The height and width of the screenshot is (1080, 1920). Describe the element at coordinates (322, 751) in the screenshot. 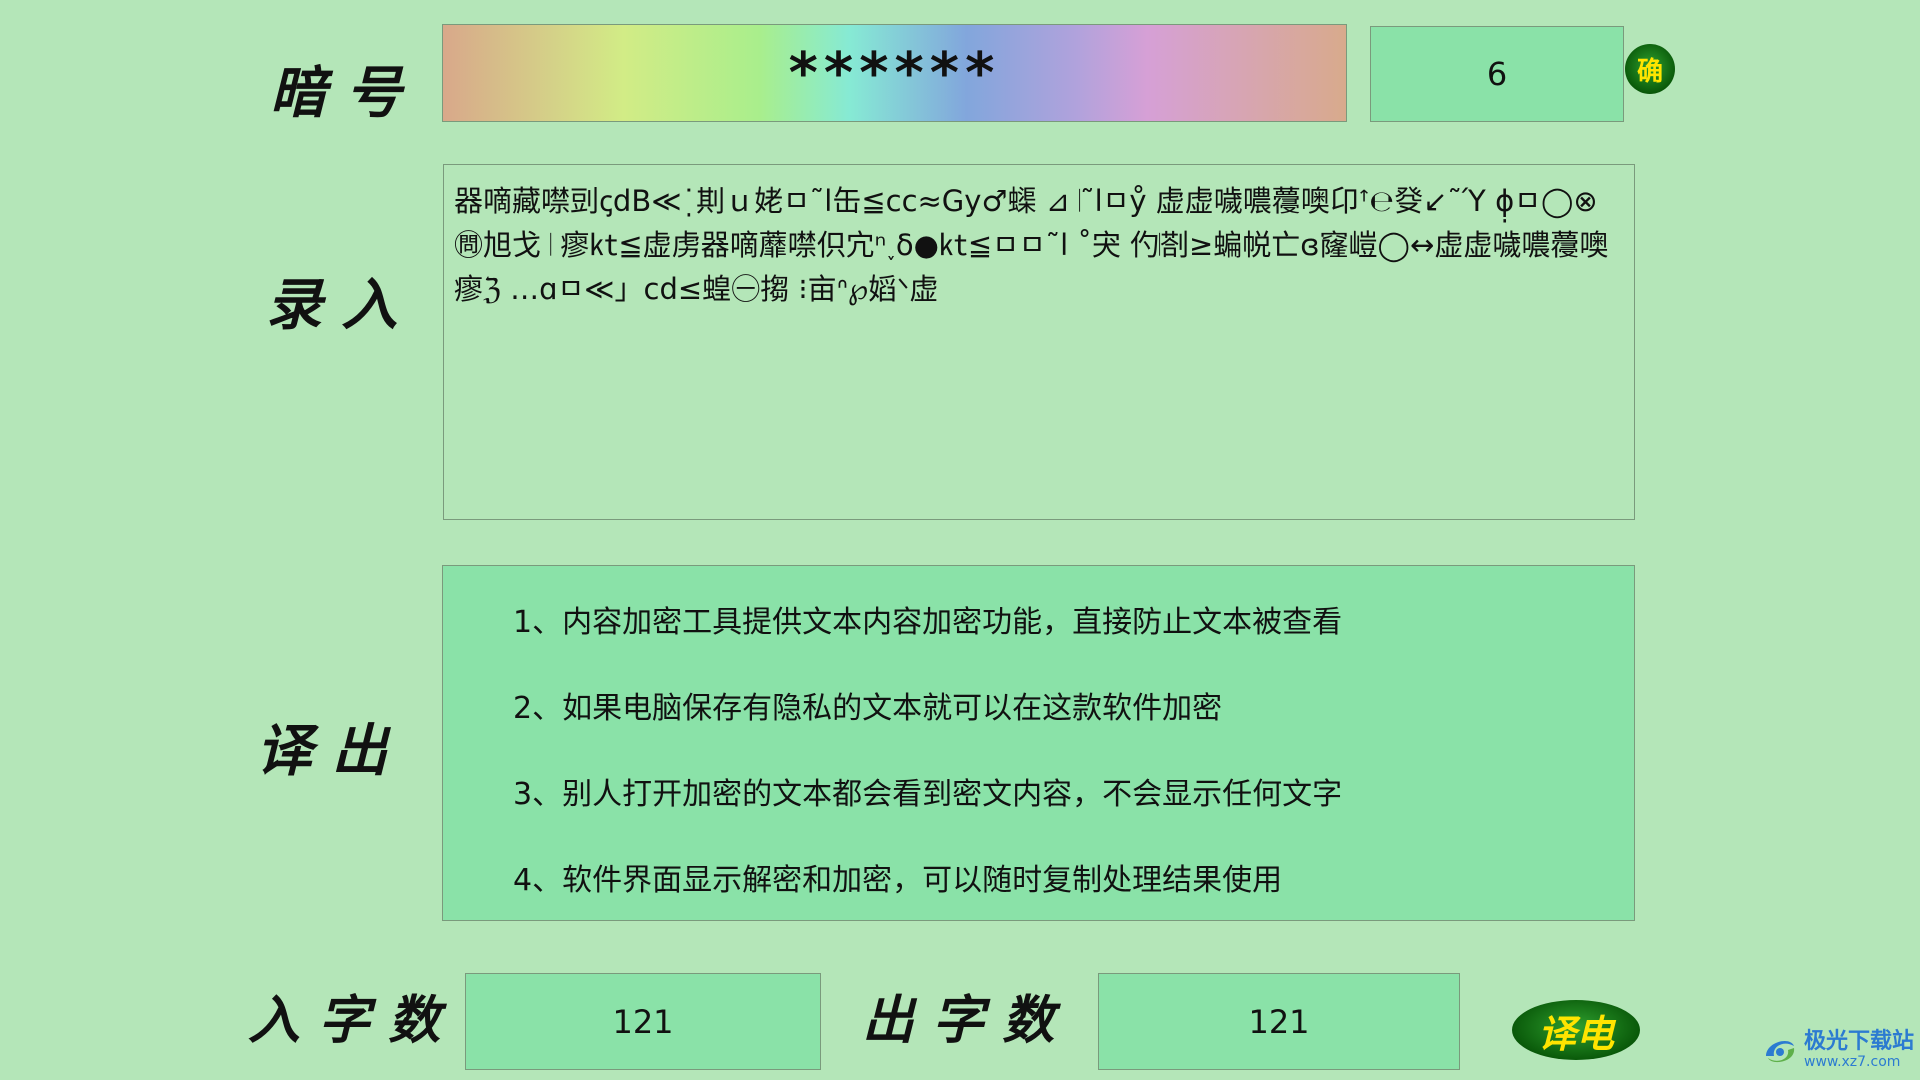

I see `output-label: 译 出` at that location.